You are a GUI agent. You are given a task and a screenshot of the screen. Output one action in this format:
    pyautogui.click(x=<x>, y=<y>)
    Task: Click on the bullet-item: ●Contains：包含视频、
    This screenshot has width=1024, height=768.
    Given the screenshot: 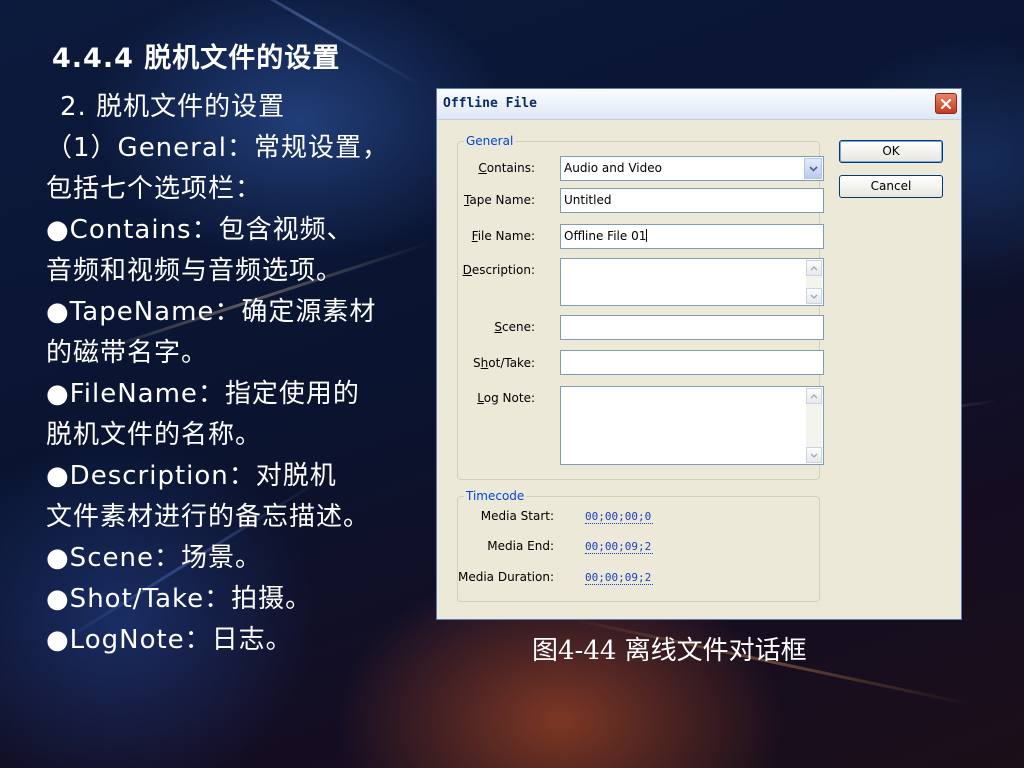 What is the action you would take?
    pyautogui.click(x=200, y=230)
    